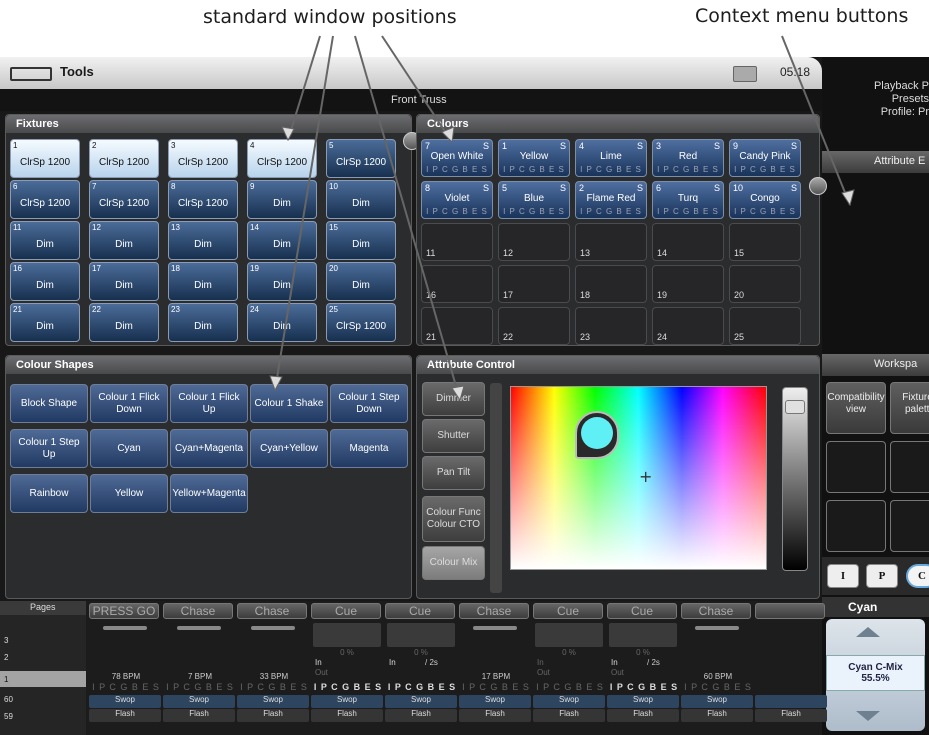  Describe the element at coordinates (795, 407) in the screenshot. I see `brightness-slider-handle` at that location.